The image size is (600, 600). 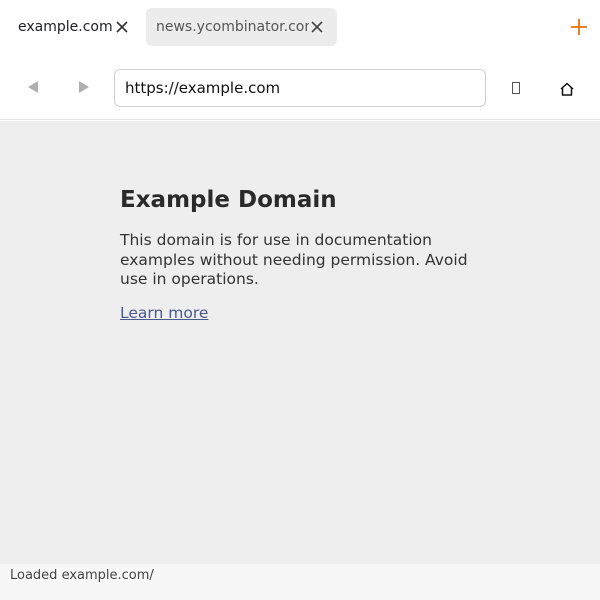 What do you see at coordinates (164, 313) in the screenshot?
I see `learn-more-link: Learn more` at bounding box center [164, 313].